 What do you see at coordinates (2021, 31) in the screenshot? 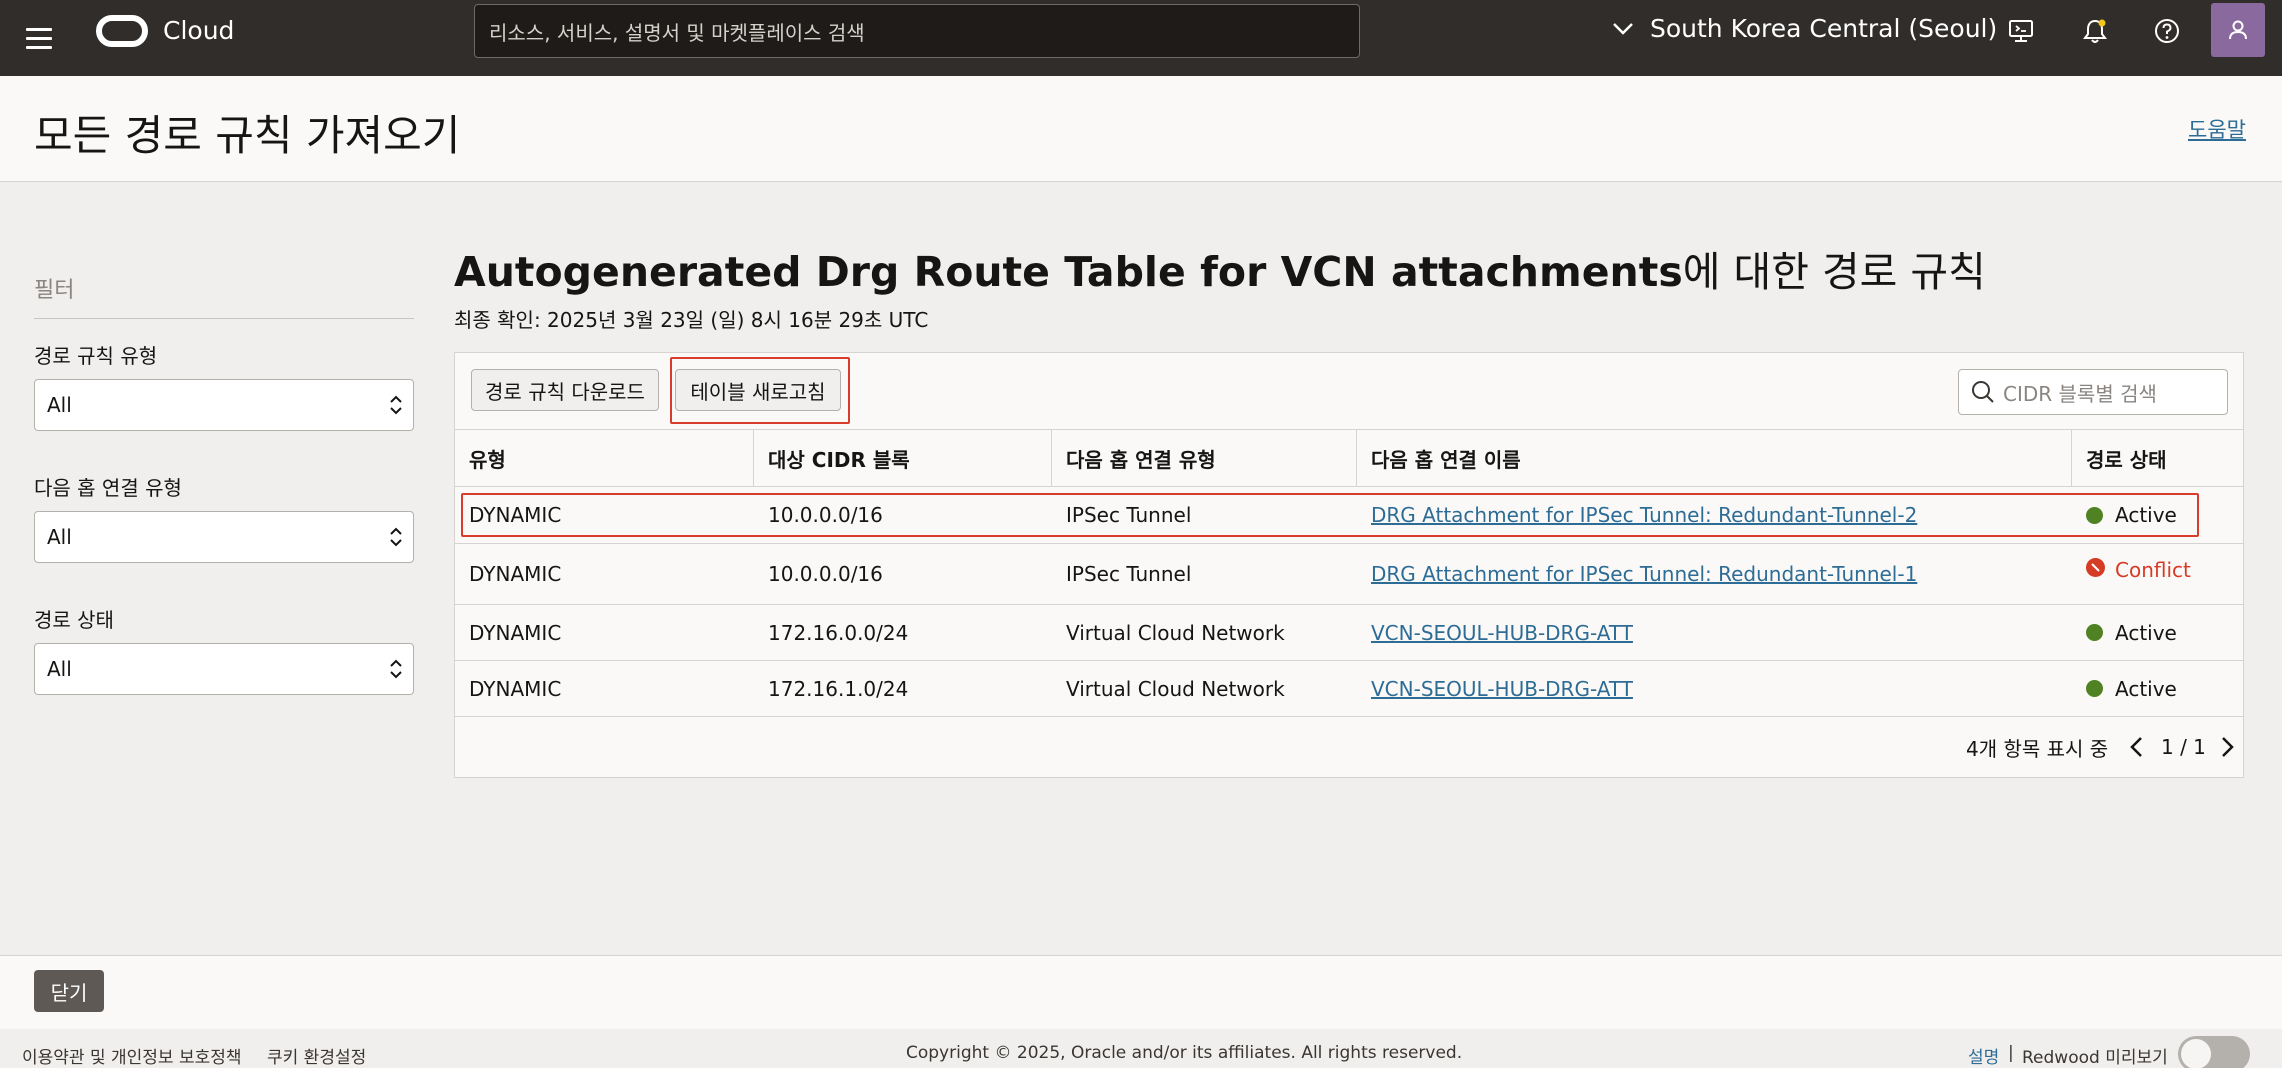
I see `cloud-shell-icon` at bounding box center [2021, 31].